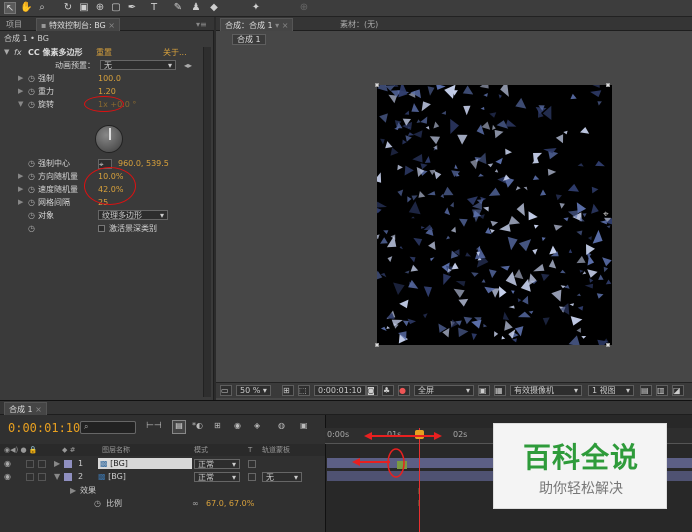 This screenshot has height=532, width=692. I want to click on zoom-tool-icon: ⌕, so click(42, 8).